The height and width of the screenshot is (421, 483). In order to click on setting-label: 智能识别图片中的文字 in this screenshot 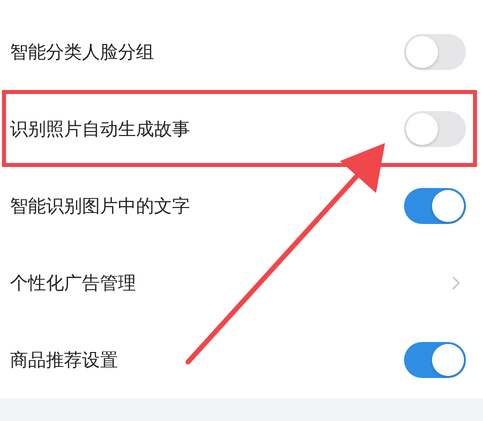, I will do `click(100, 206)`.